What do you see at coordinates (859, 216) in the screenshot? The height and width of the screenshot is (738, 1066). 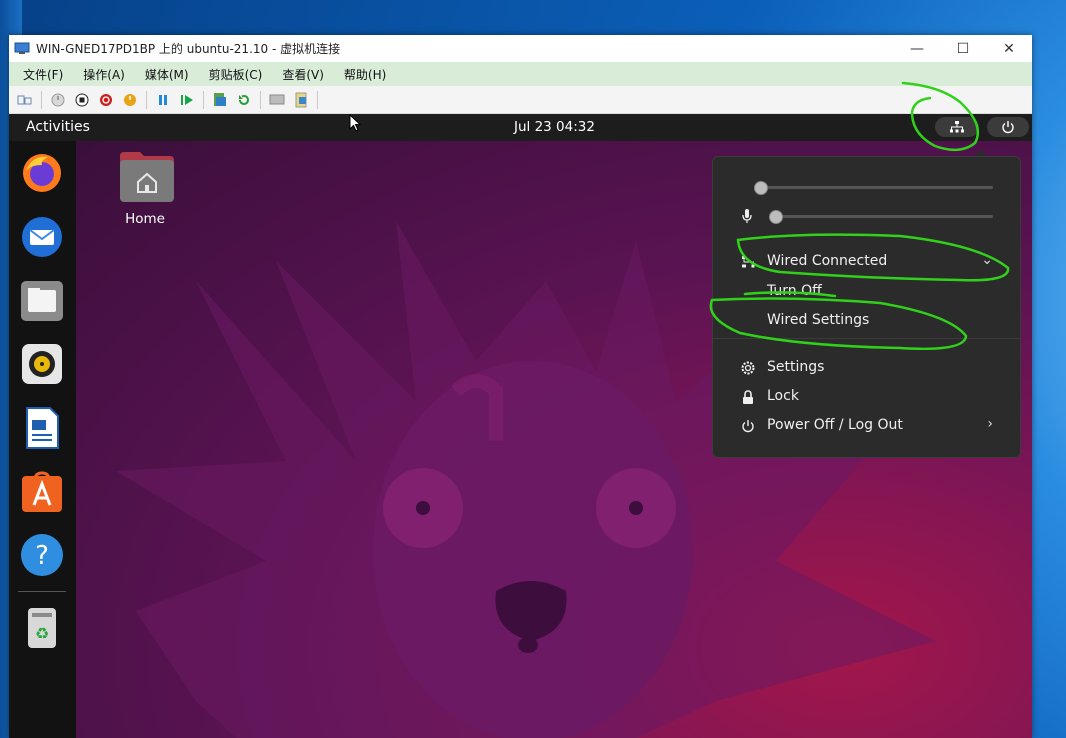 I see `green-annotation-marks` at bounding box center [859, 216].